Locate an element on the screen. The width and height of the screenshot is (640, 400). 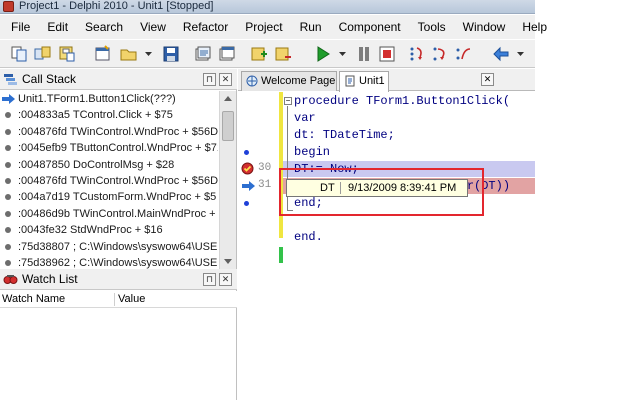
watch-list-icon is located at coordinates (10, 279).